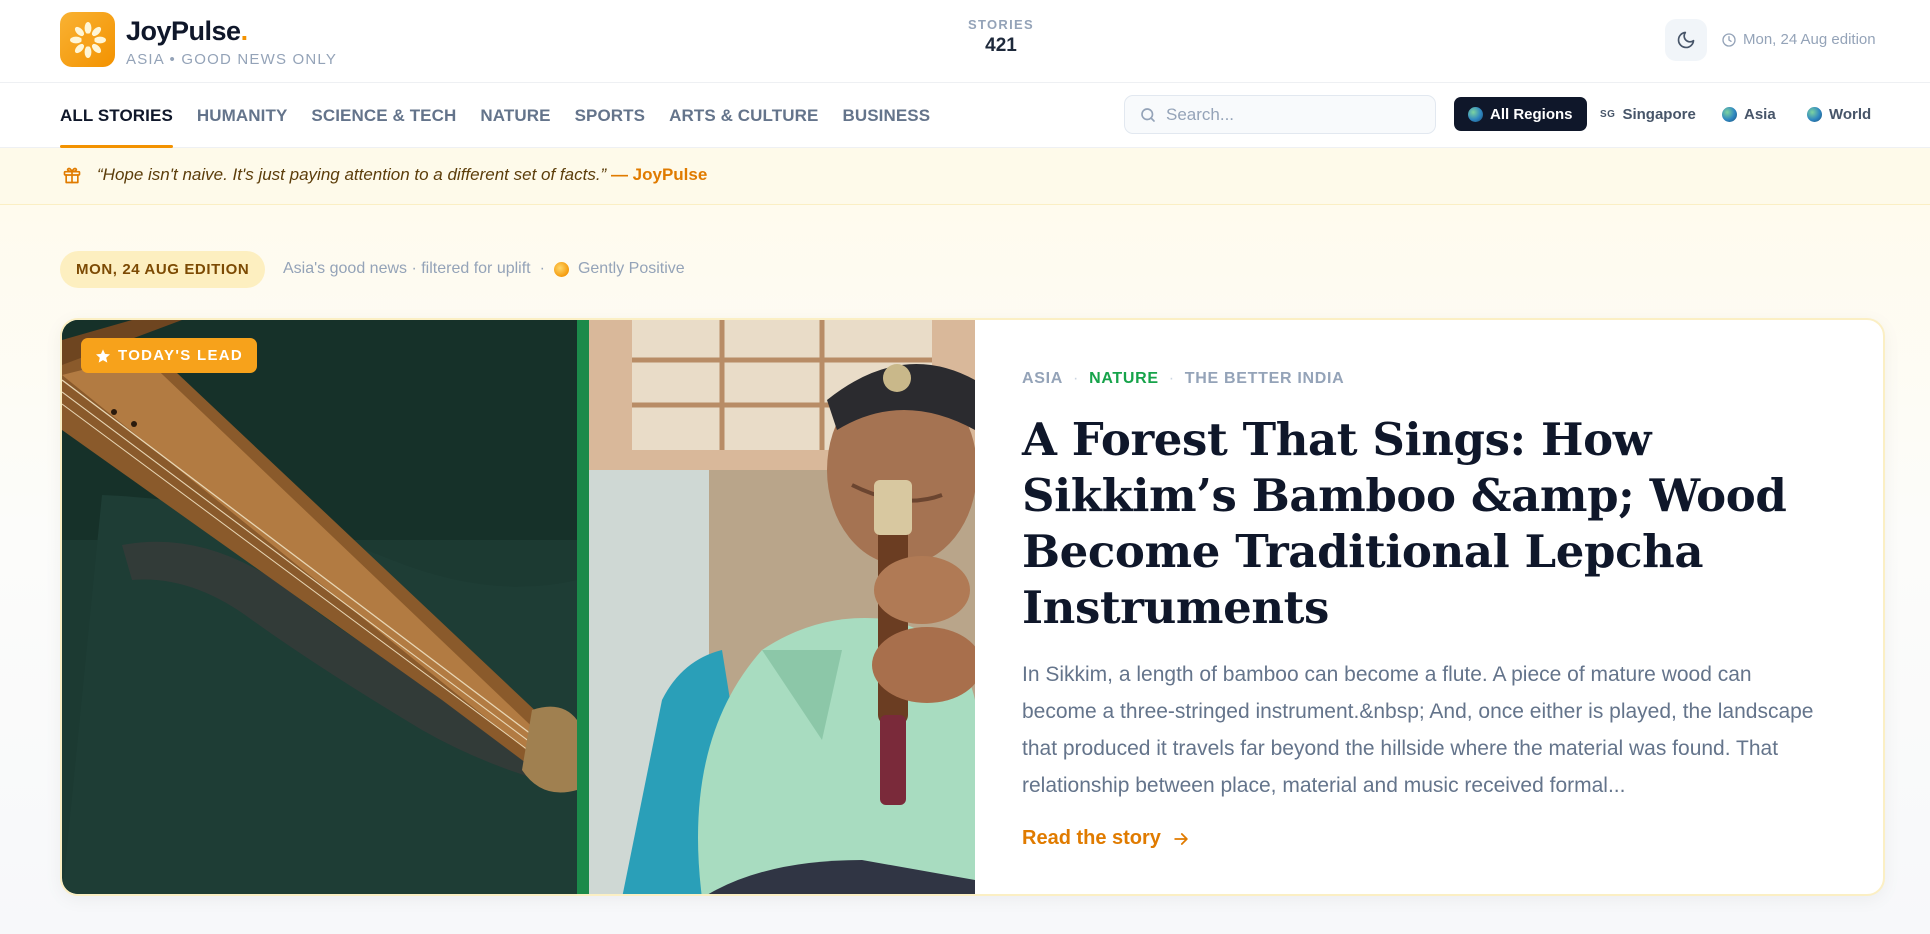 The height and width of the screenshot is (934, 1930). I want to click on moon-icon, so click(1686, 40).